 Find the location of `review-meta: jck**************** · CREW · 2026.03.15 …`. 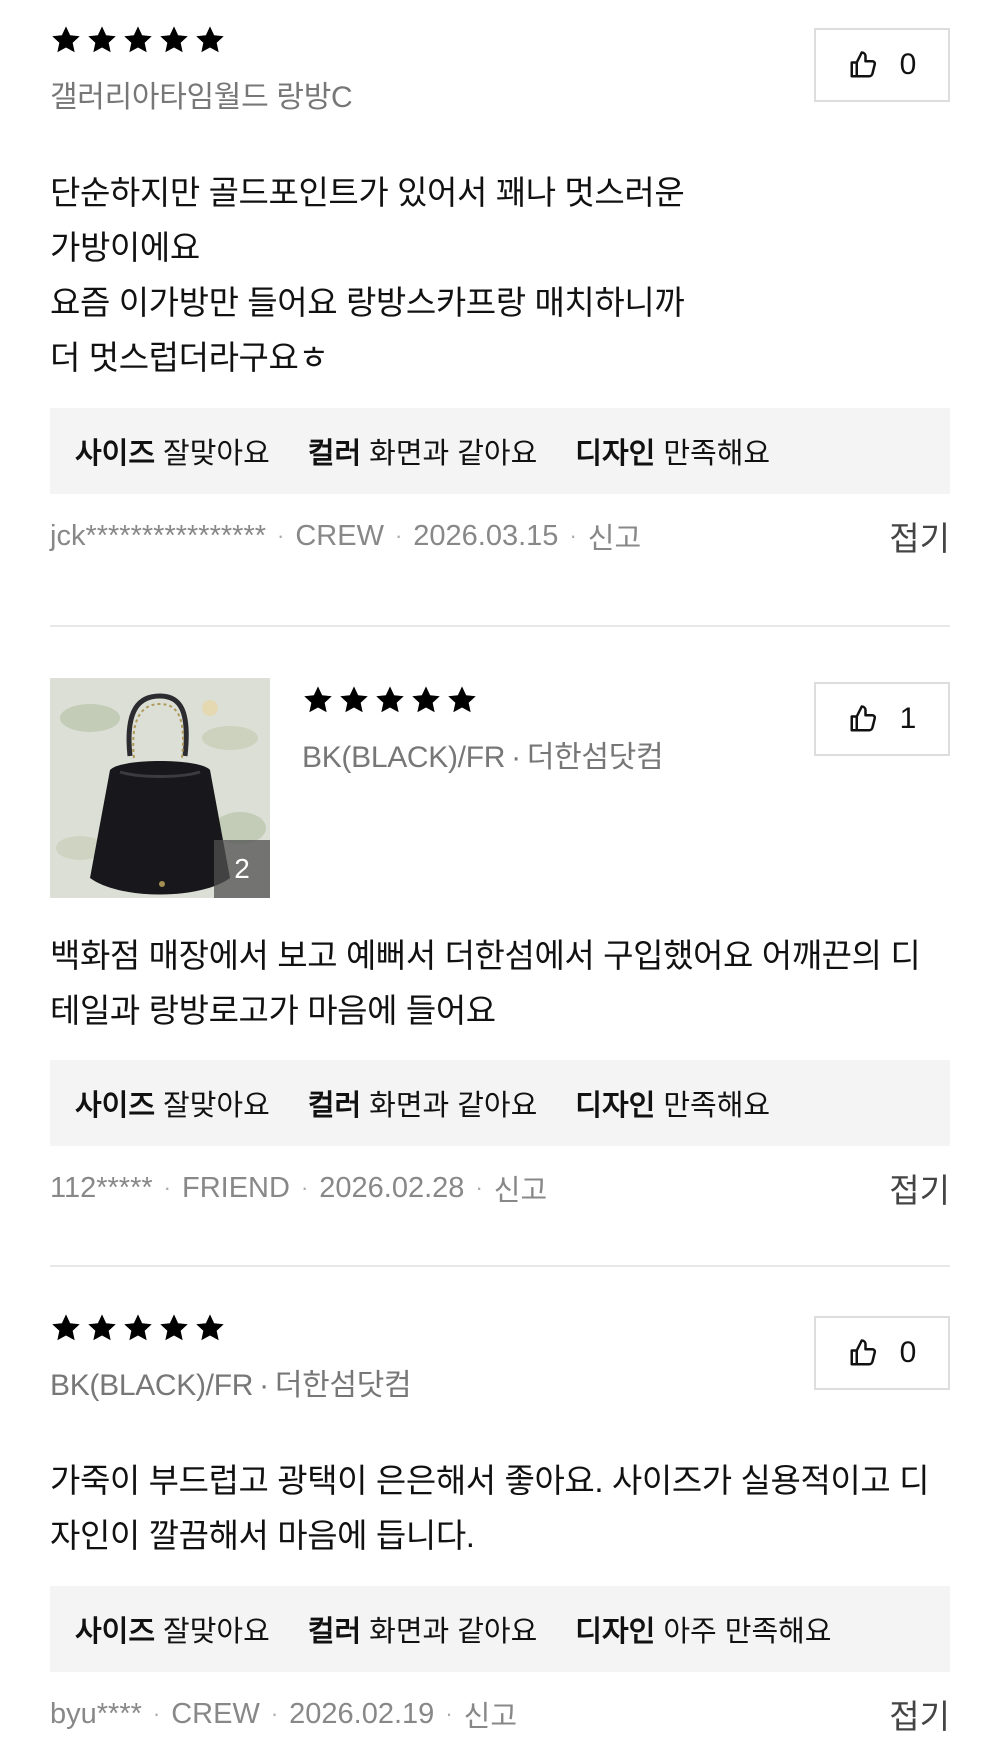

review-meta: jck**************** · CREW · 2026.03.15 … is located at coordinates (500, 536).